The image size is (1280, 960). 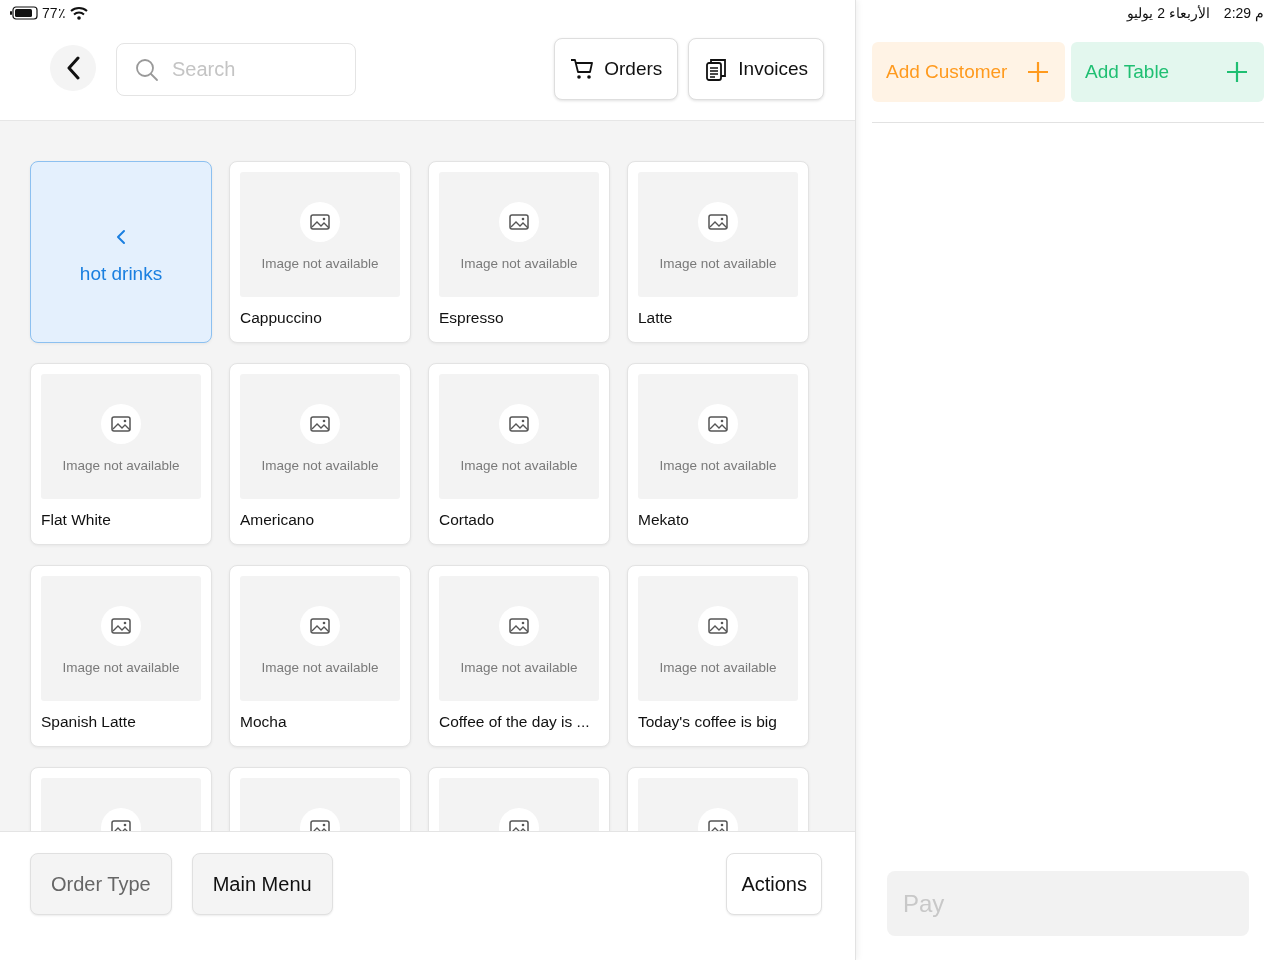 I want to click on battery-icon, so click(x=24, y=12).